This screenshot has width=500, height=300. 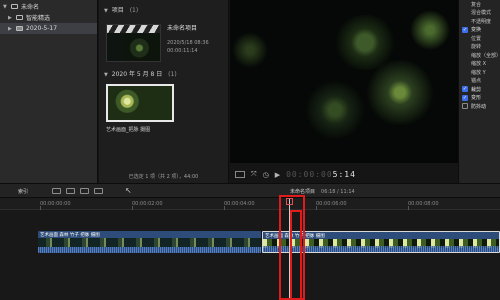 I want to click on inspector-label: 裁剪, so click(x=476, y=89).